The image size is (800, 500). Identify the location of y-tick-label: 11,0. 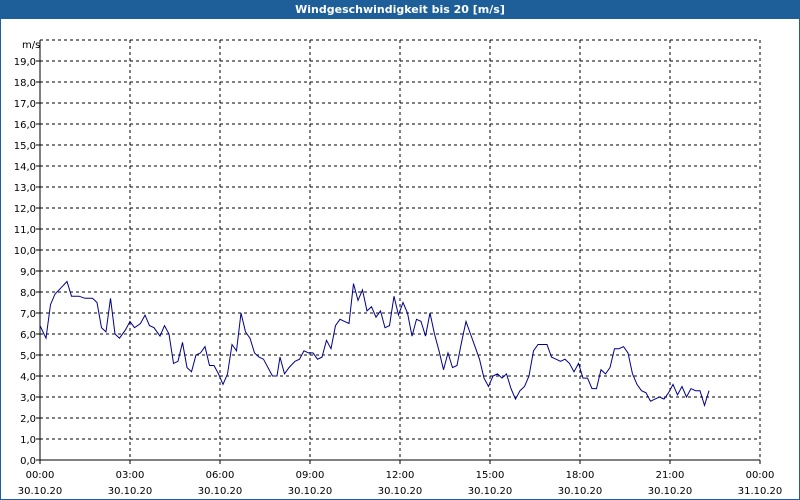
(25, 230).